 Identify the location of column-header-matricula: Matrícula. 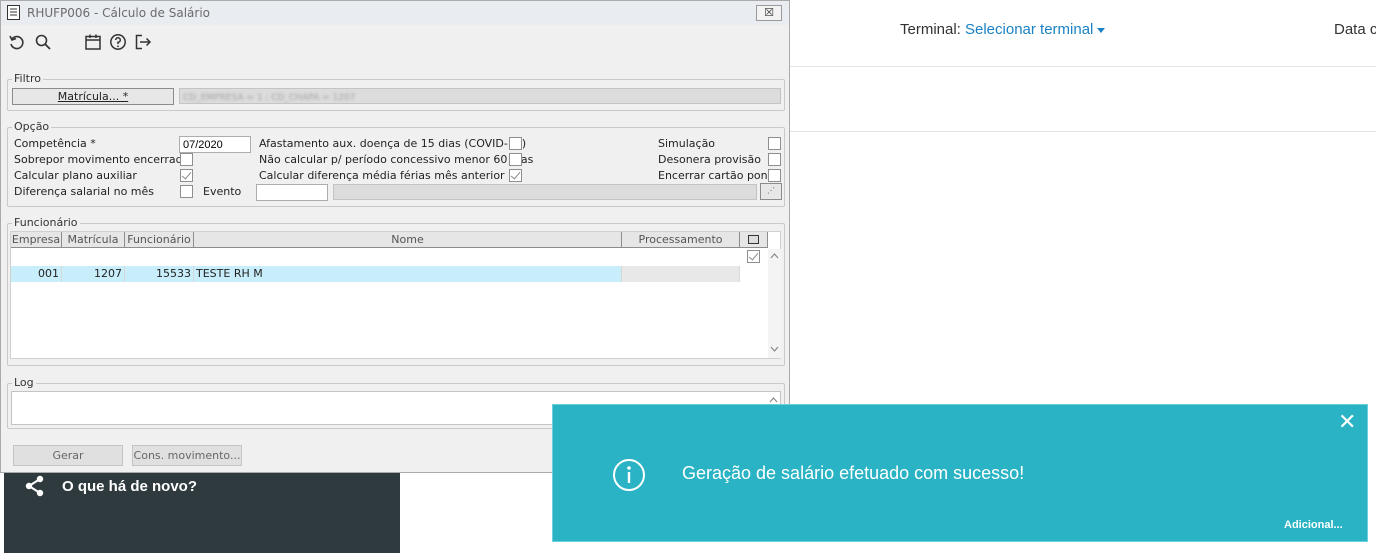
(93, 240).